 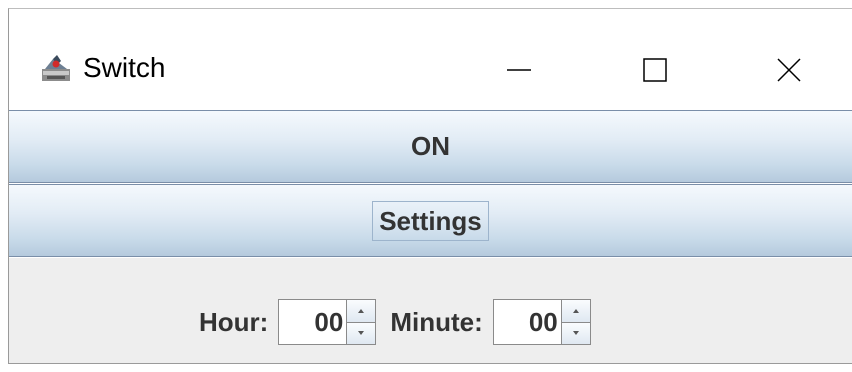 I want to click on java-app-icon, so click(x=56, y=68).